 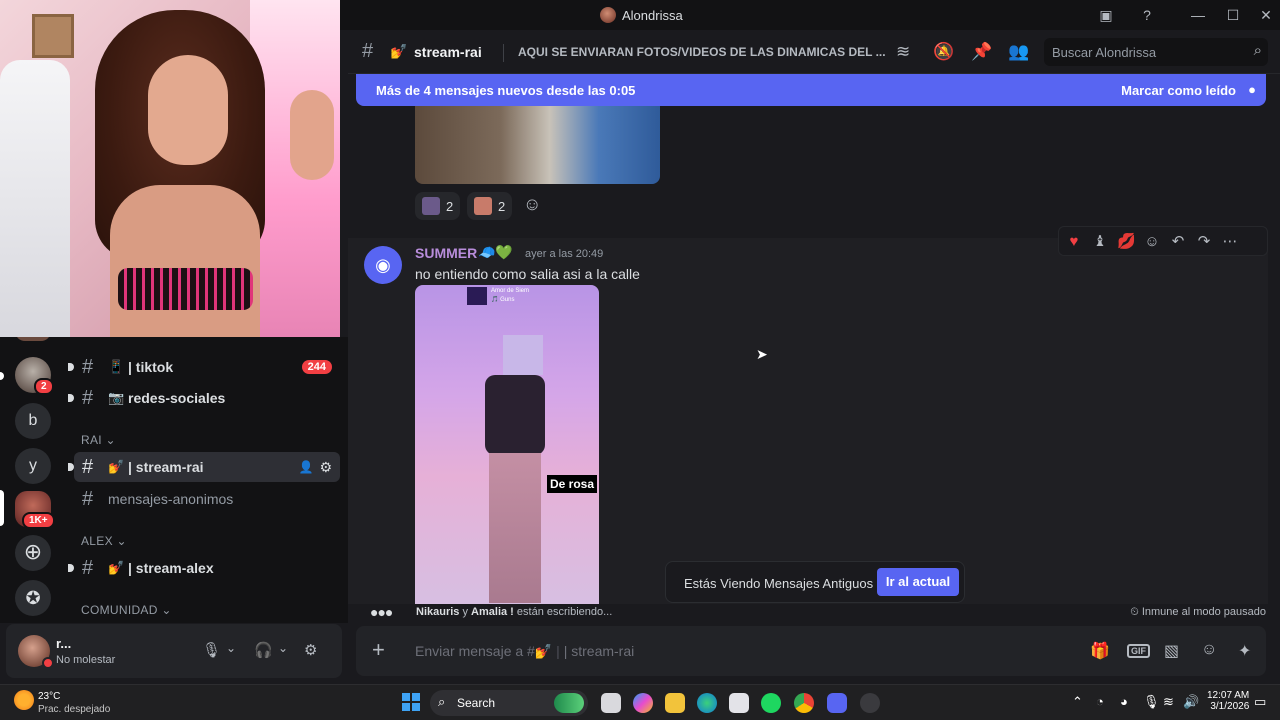 I want to click on jump-to-present-button: Ir al actual, so click(x=918, y=582).